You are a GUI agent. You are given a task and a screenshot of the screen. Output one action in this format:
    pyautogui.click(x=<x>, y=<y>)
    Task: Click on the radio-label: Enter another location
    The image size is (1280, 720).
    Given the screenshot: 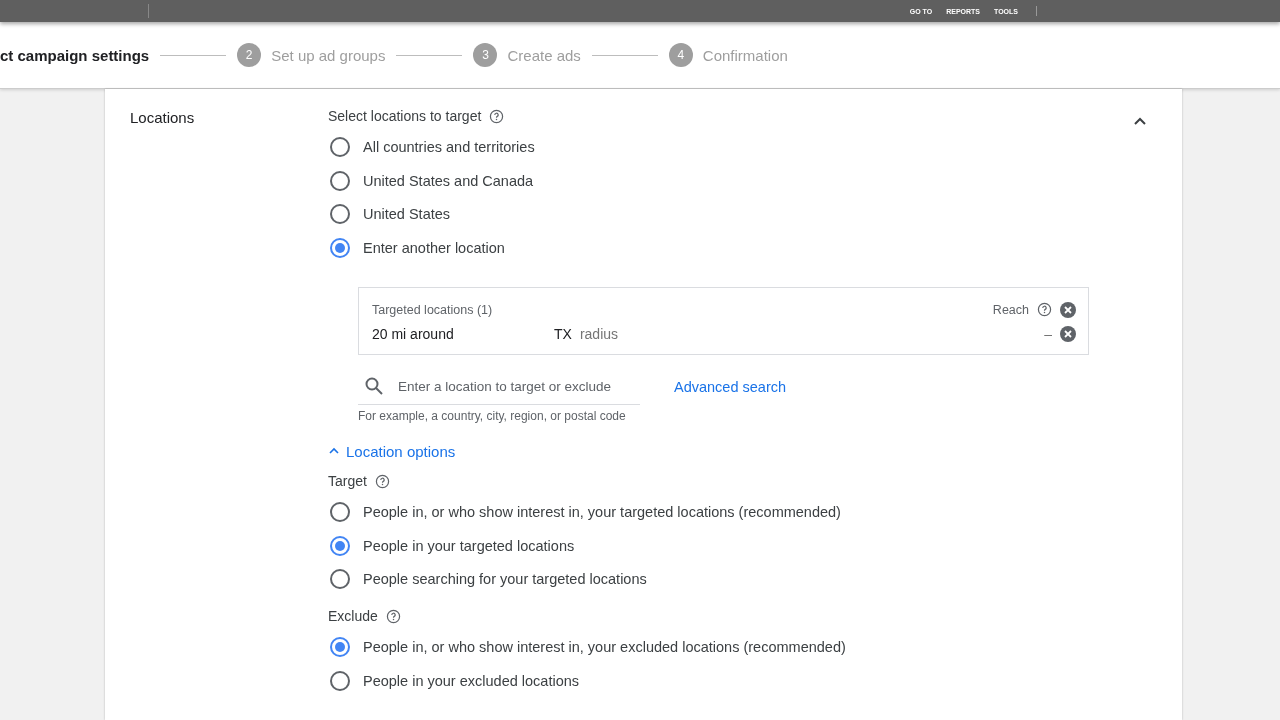 What is the action you would take?
    pyautogui.click(x=434, y=247)
    